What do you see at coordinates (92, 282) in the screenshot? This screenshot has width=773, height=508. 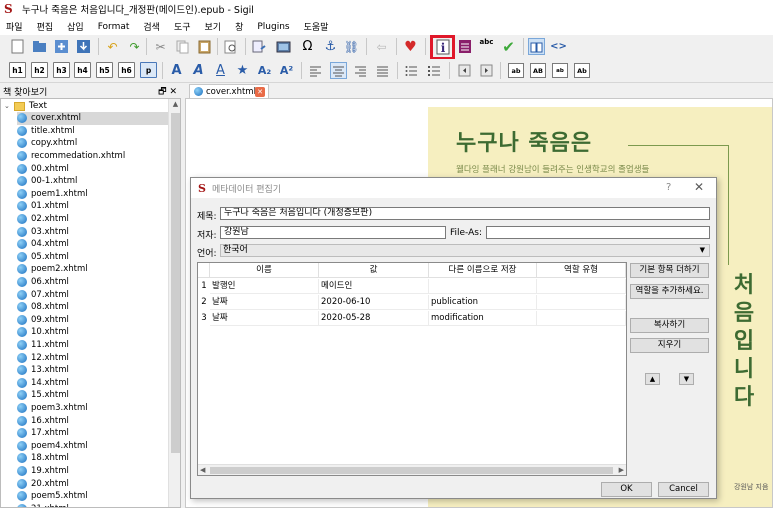 I see `file-item: 06.xhtml` at bounding box center [92, 282].